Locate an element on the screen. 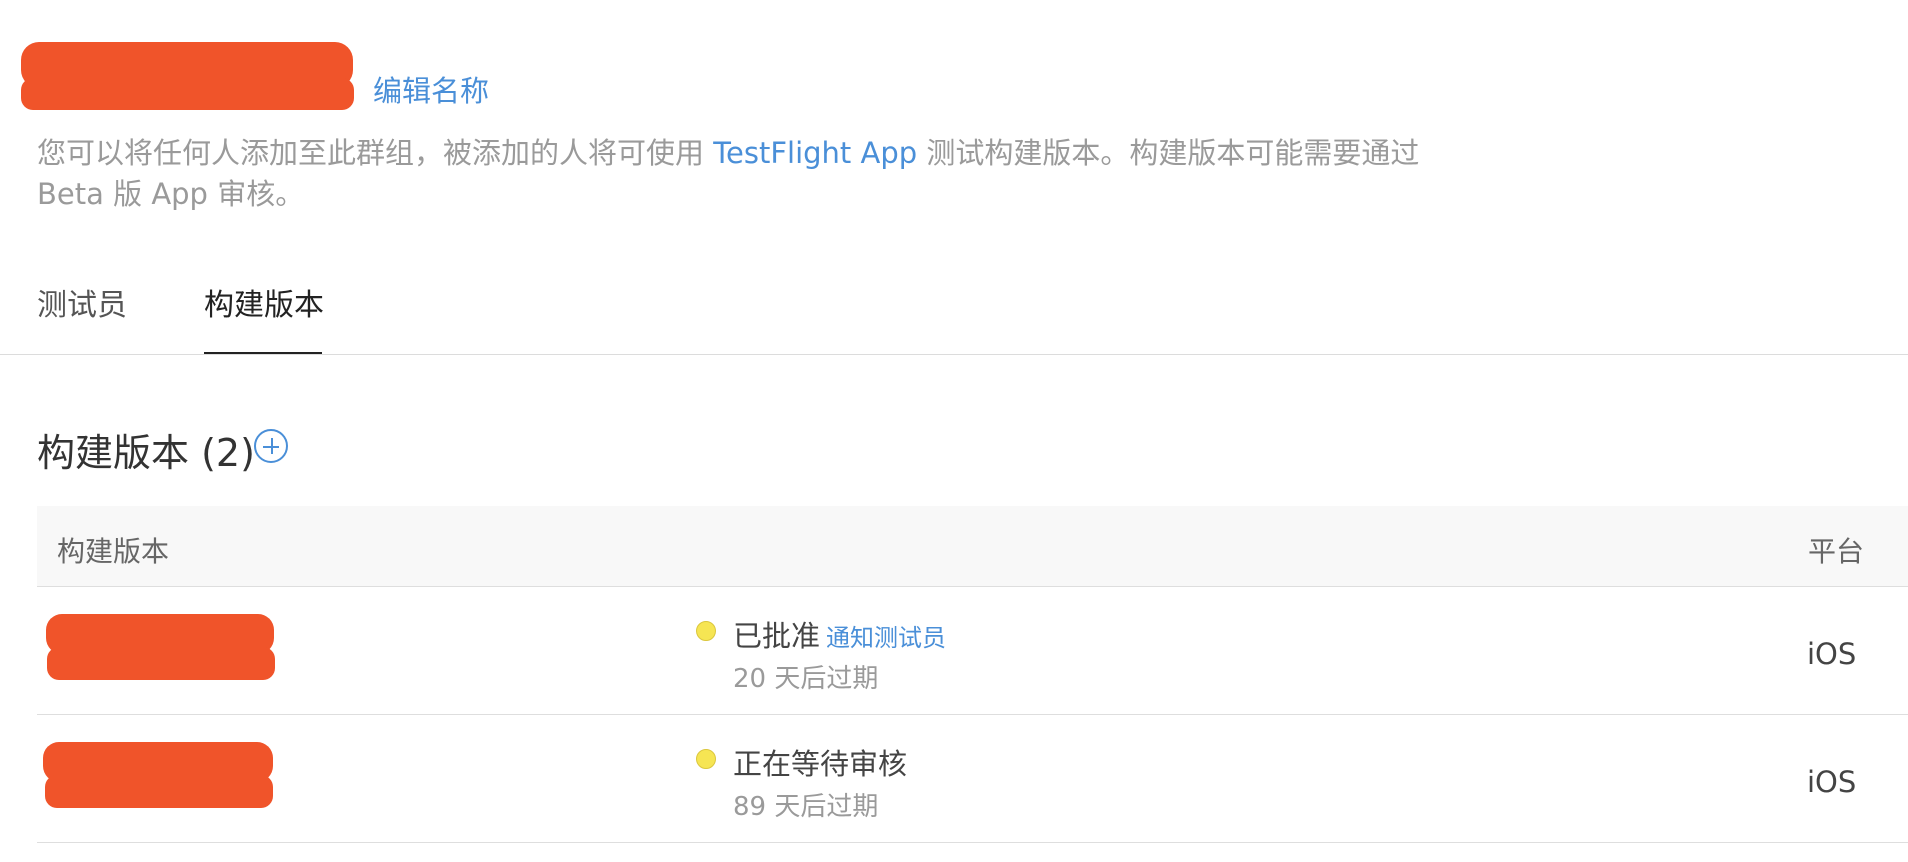 The height and width of the screenshot is (862, 1908). build-expiry: 20 天后过期 is located at coordinates (806, 679).